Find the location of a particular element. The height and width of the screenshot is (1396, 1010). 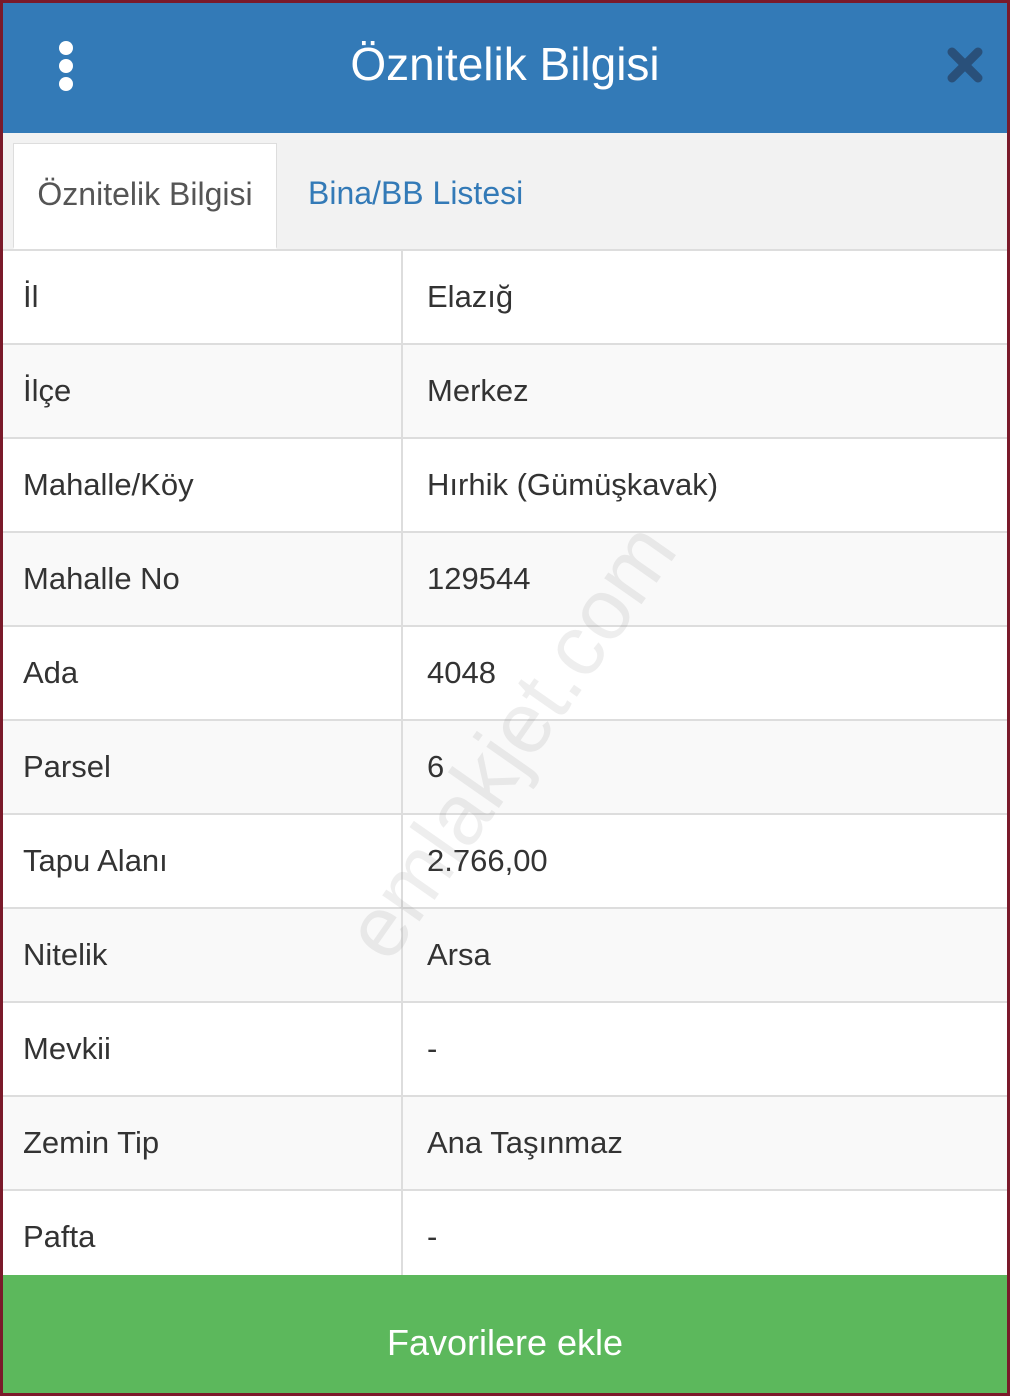

row-label: Zemin Tip is located at coordinates (203, 1143).